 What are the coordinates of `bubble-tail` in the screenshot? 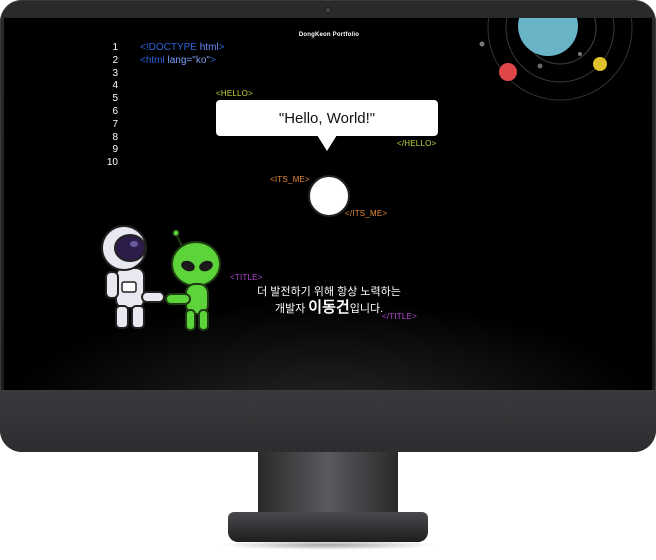 It's located at (327, 143).